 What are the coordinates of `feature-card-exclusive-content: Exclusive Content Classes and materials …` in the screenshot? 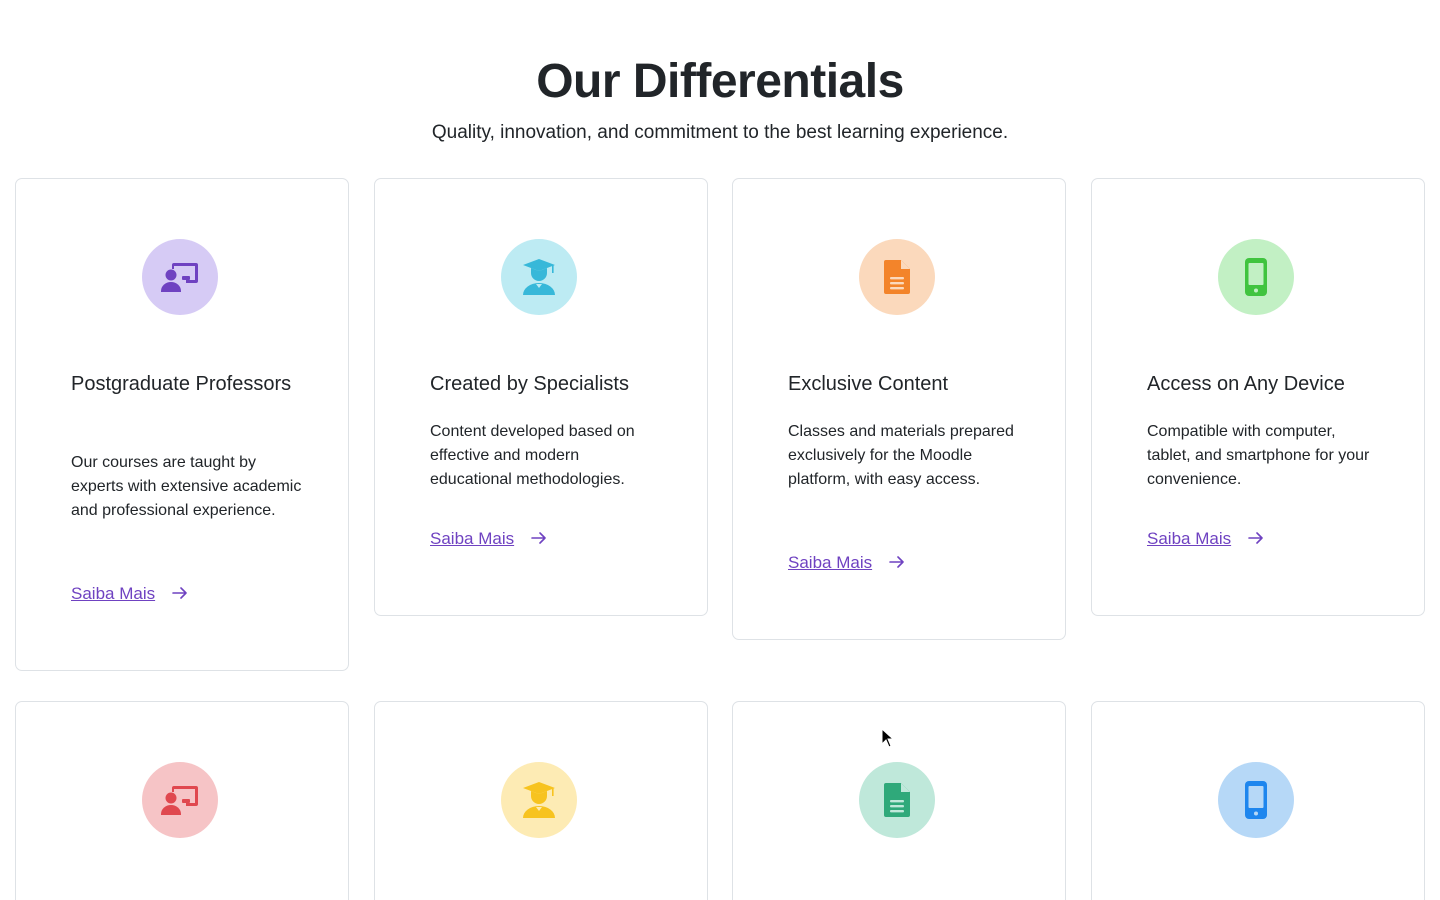 It's located at (899, 409).